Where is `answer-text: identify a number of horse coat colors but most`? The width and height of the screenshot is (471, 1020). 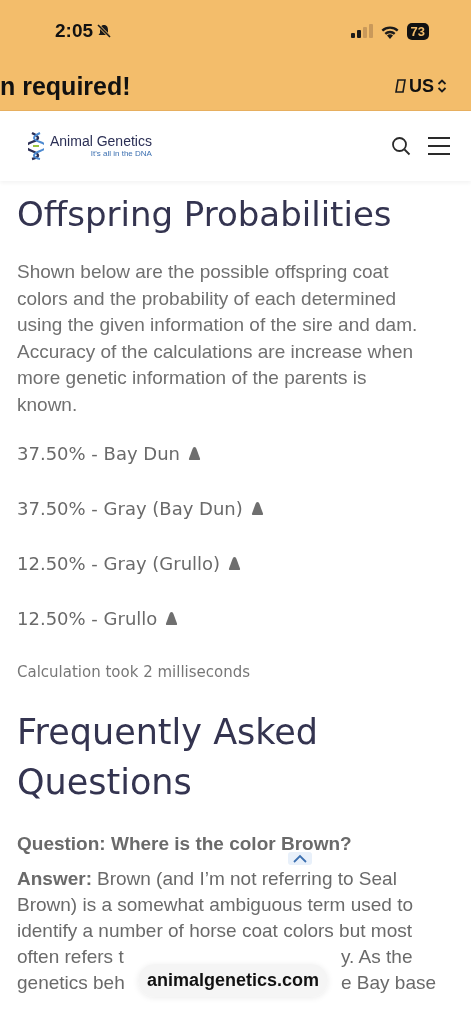
answer-text: identify a number of horse coat colors but most is located at coordinates (214, 931).